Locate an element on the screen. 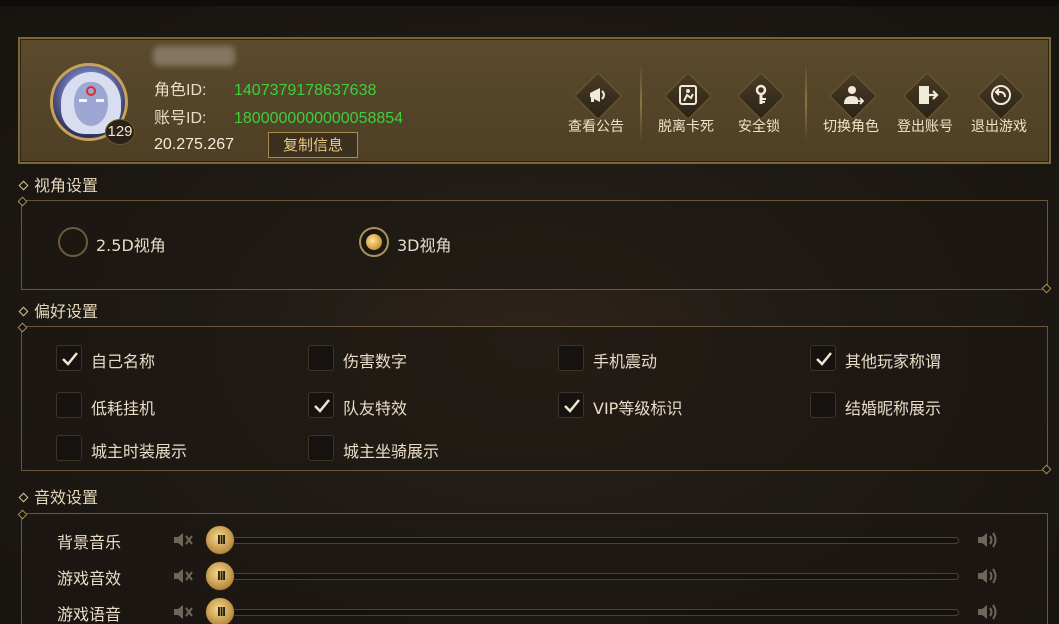  copy-info-button: 复制信息 is located at coordinates (313, 145).